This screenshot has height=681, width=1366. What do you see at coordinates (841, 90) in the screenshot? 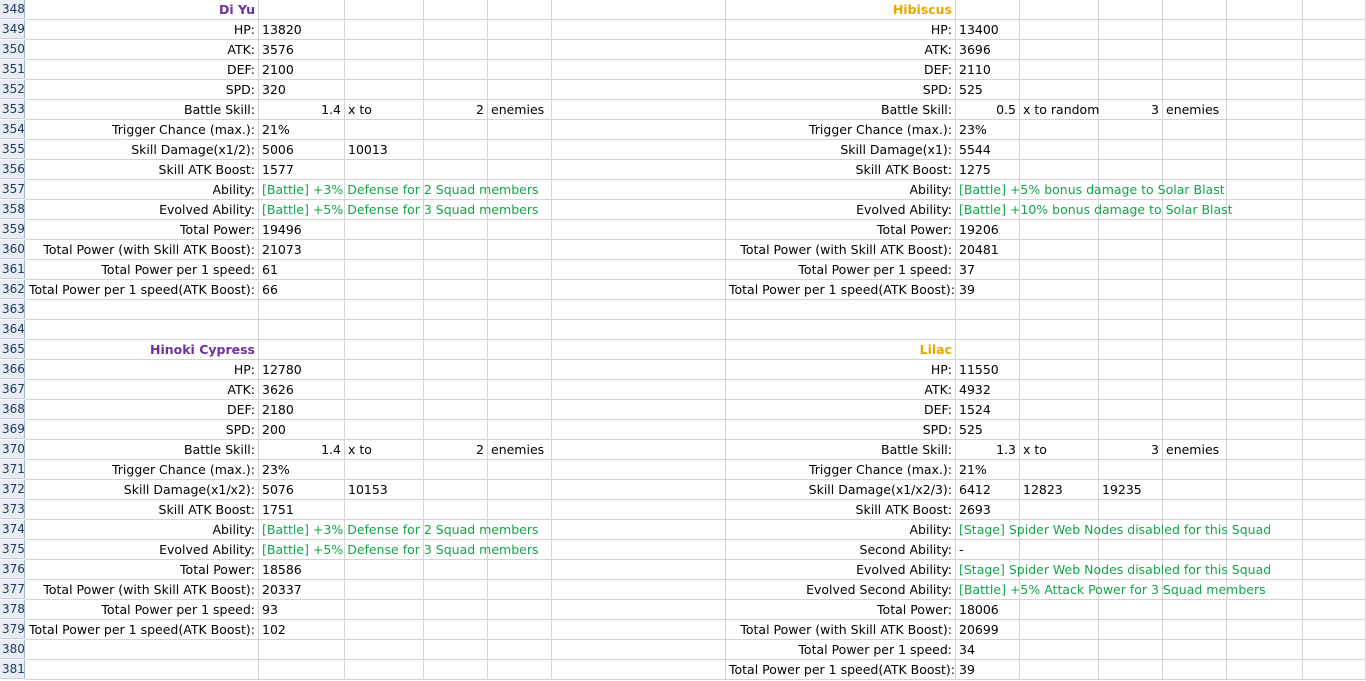
I see `stat-label: SPD:` at bounding box center [841, 90].